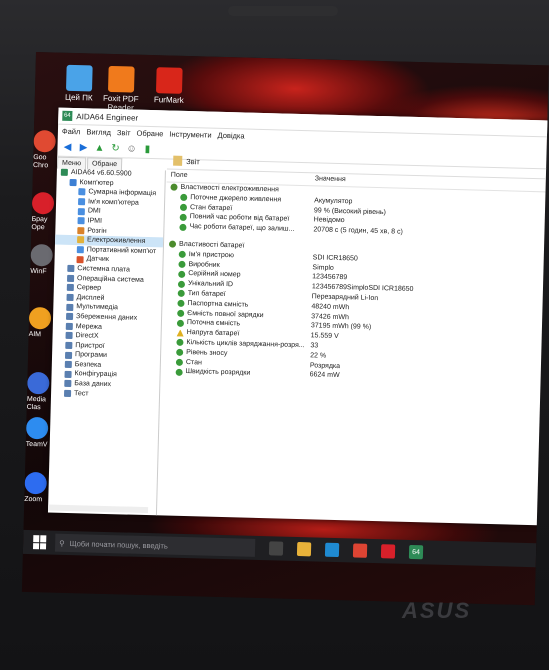 This screenshot has width=549, height=670. What do you see at coordinates (99, 148) in the screenshot?
I see `up-arrow-icon: ▲` at bounding box center [99, 148].